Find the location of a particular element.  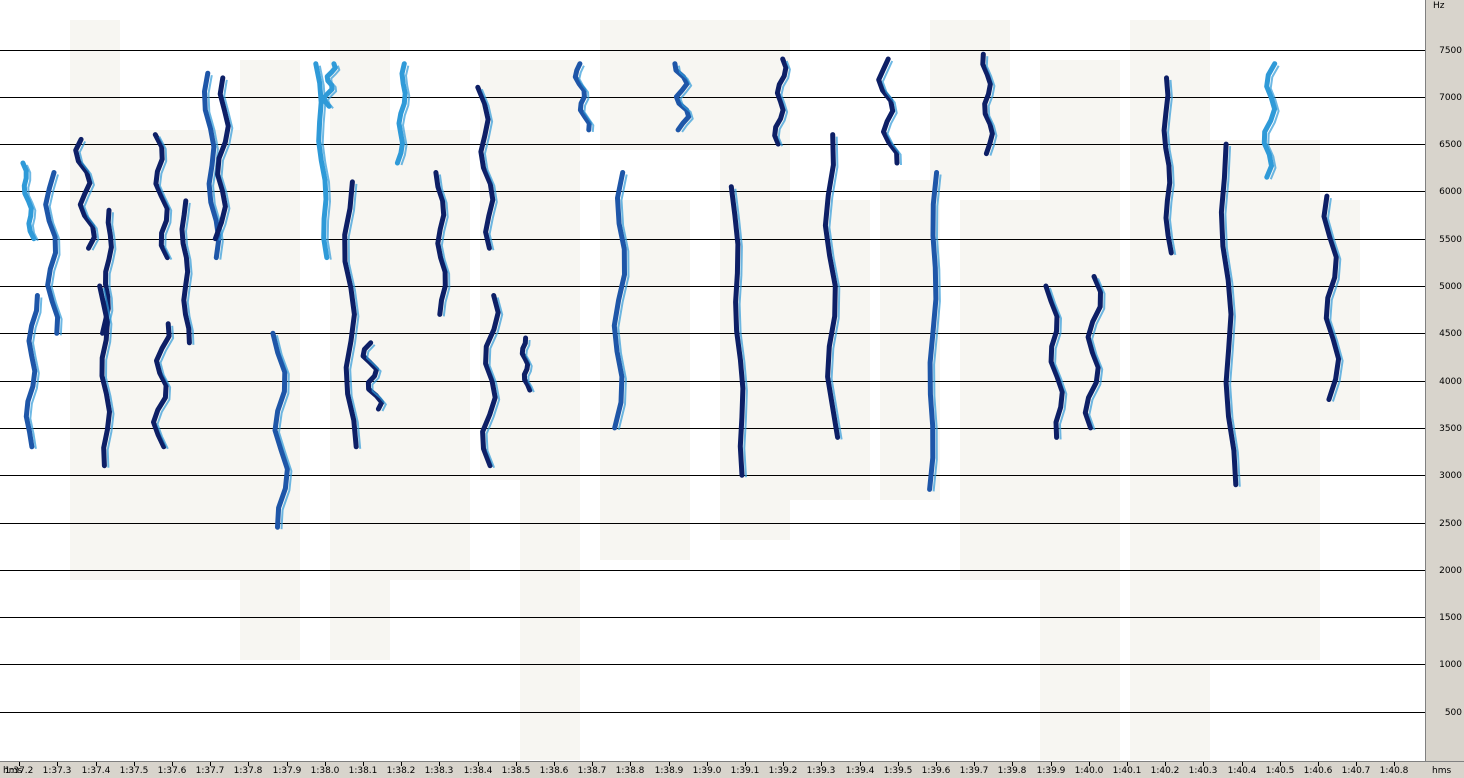

frequency-tick-label: 7500 is located at coordinates (1450, 50).